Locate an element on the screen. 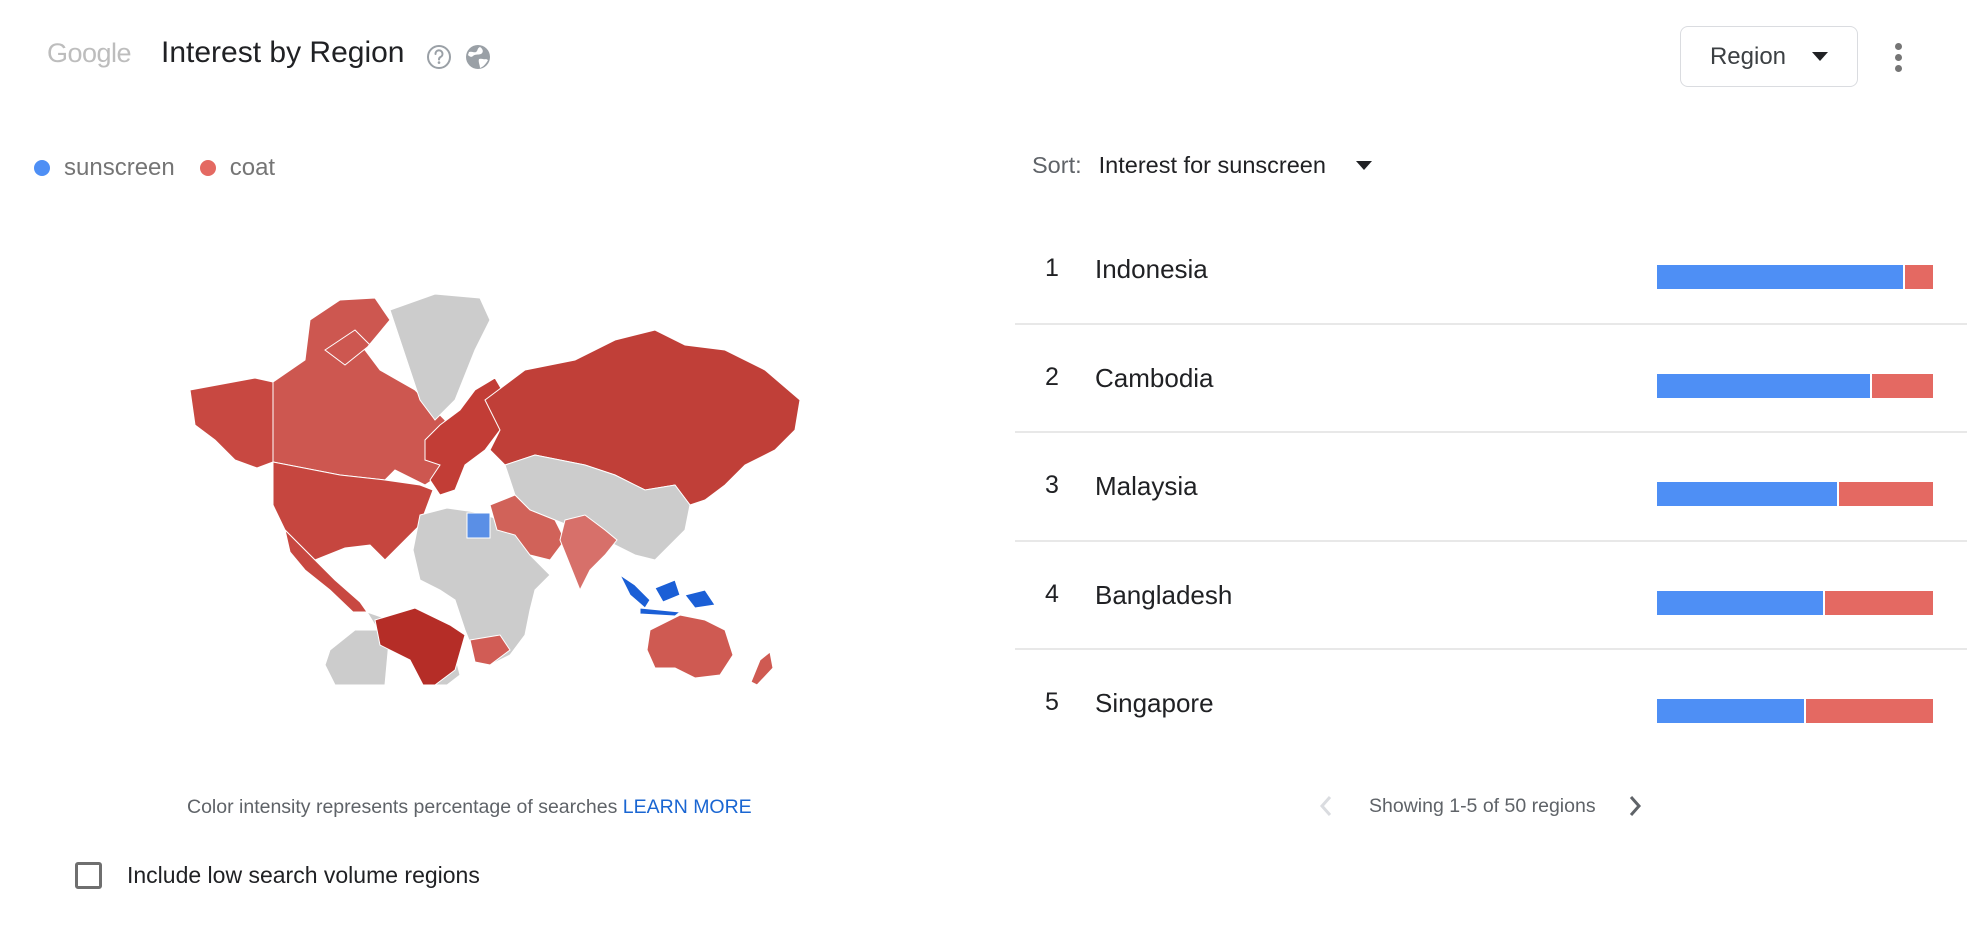 This screenshot has height=946, width=1967. resolution-dropdown: Region is located at coordinates (1769, 56).